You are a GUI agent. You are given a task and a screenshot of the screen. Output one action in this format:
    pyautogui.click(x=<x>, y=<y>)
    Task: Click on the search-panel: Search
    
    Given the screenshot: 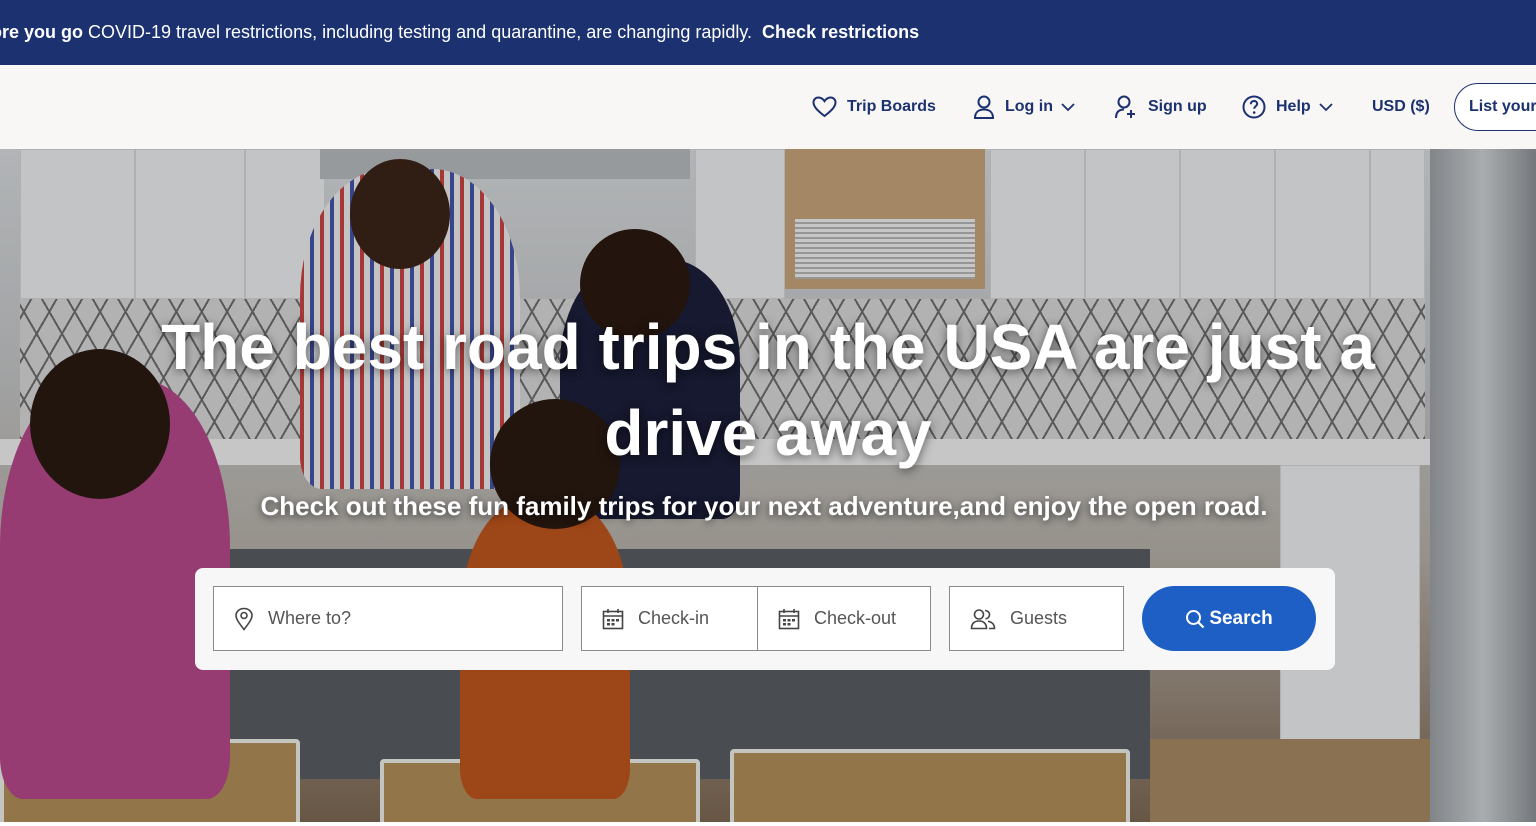 What is the action you would take?
    pyautogui.click(x=765, y=619)
    